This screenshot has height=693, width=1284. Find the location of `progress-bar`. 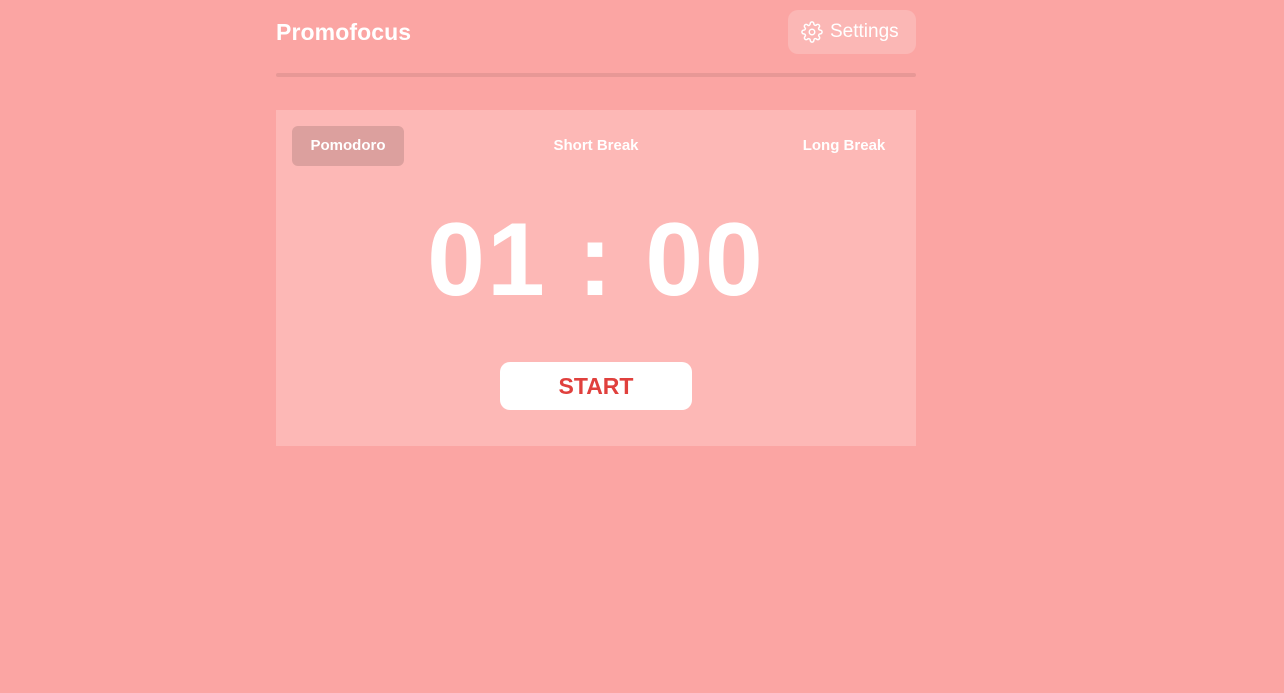

progress-bar is located at coordinates (596, 75).